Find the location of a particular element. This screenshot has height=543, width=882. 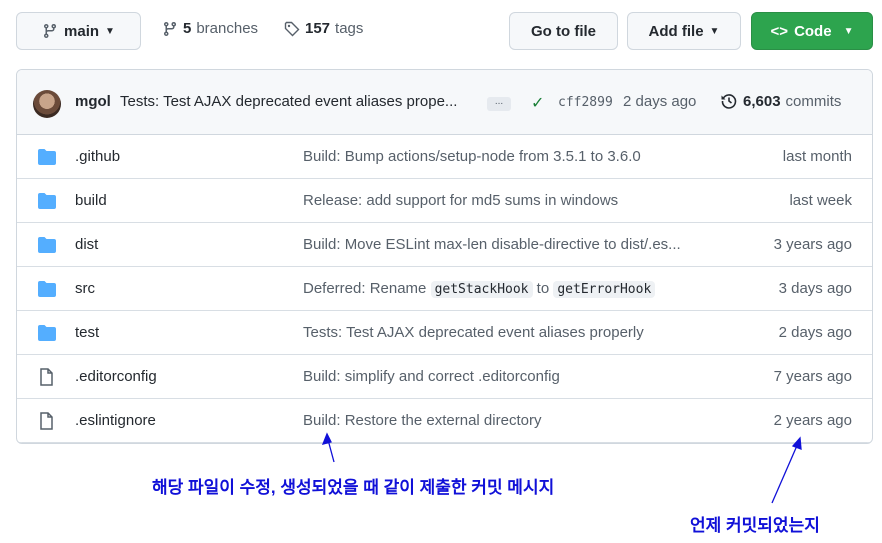

commit-time-annotation: 언제 커밋되었는지 is located at coordinates (755, 525).